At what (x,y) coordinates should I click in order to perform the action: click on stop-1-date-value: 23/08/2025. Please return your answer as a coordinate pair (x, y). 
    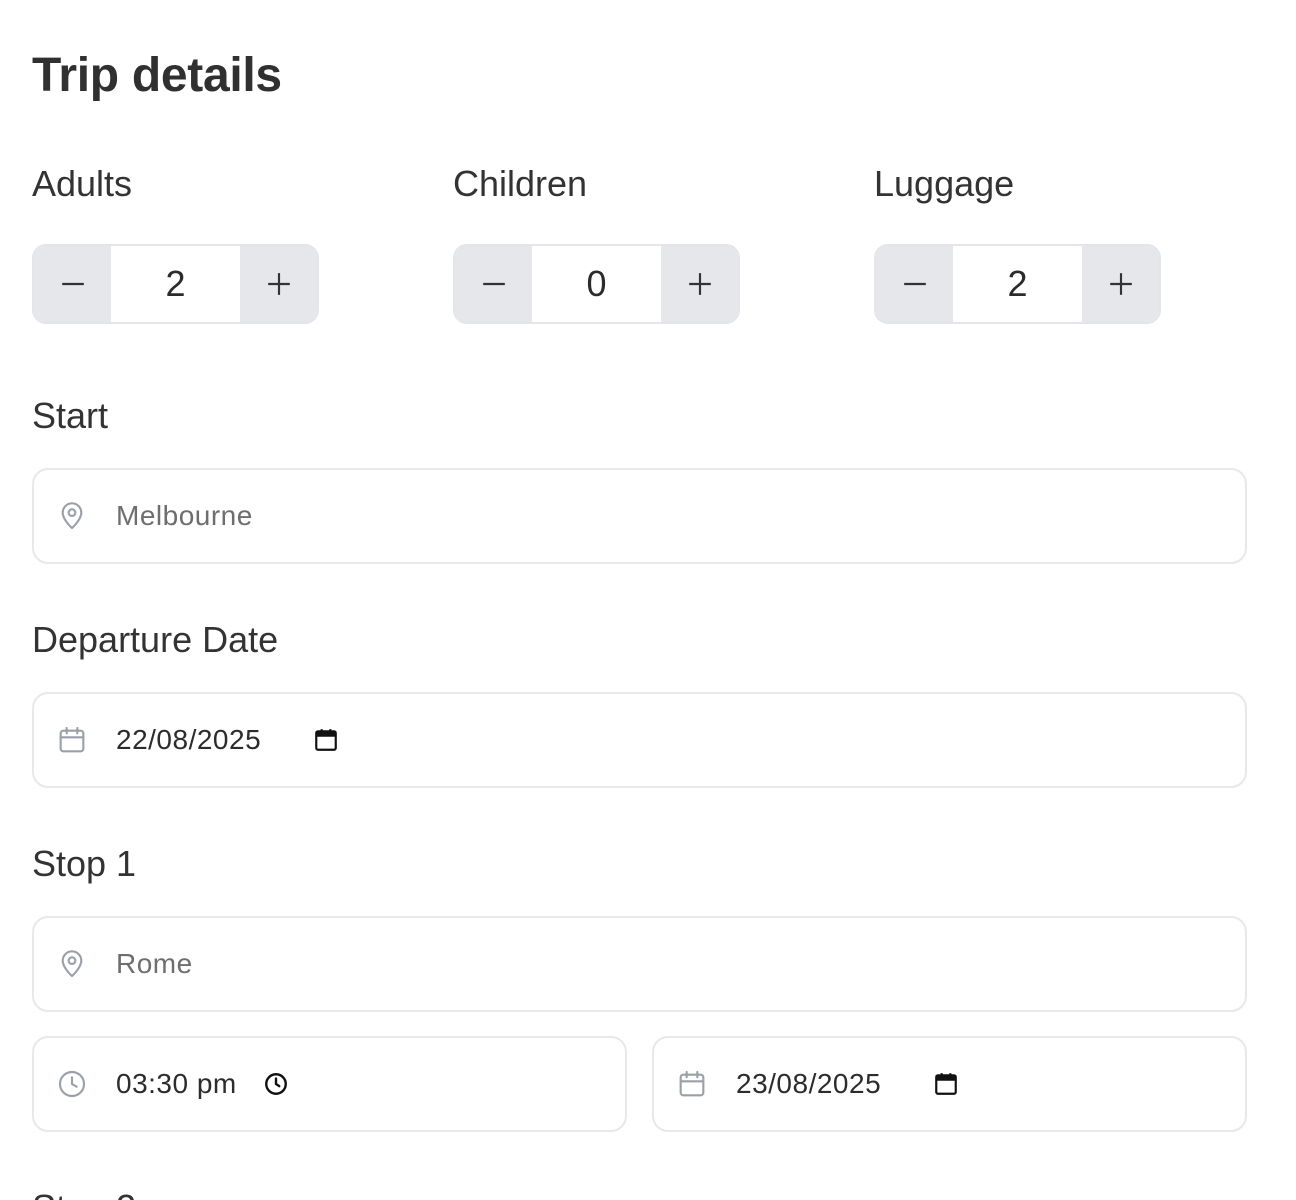
    Looking at the image, I should click on (809, 1083).